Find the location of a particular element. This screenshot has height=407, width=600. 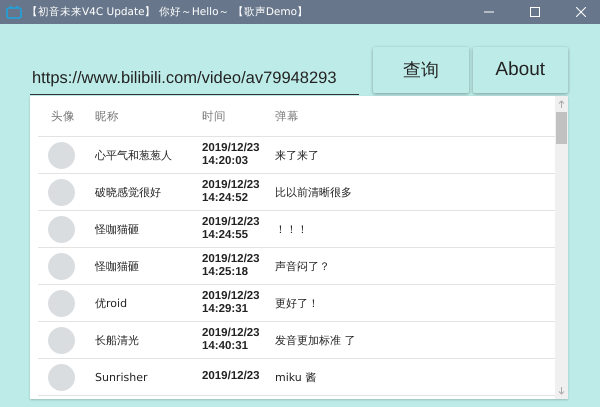

danmaku-cell-text: 声音闷了？ is located at coordinates (303, 266).